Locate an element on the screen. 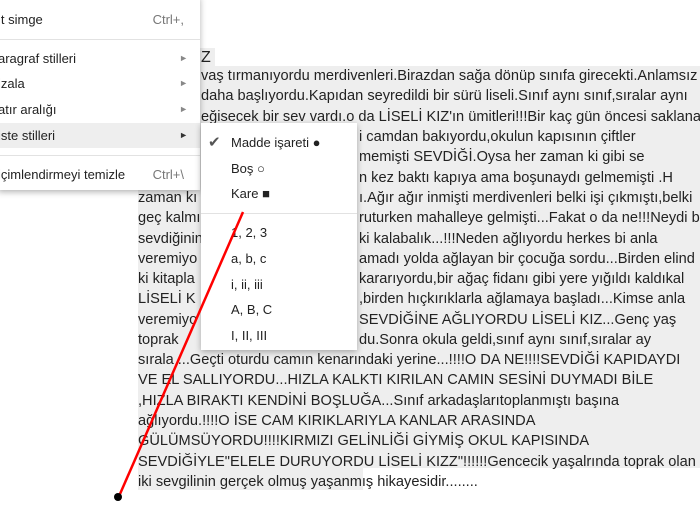  annotation-arrow is located at coordinates (179, 356).